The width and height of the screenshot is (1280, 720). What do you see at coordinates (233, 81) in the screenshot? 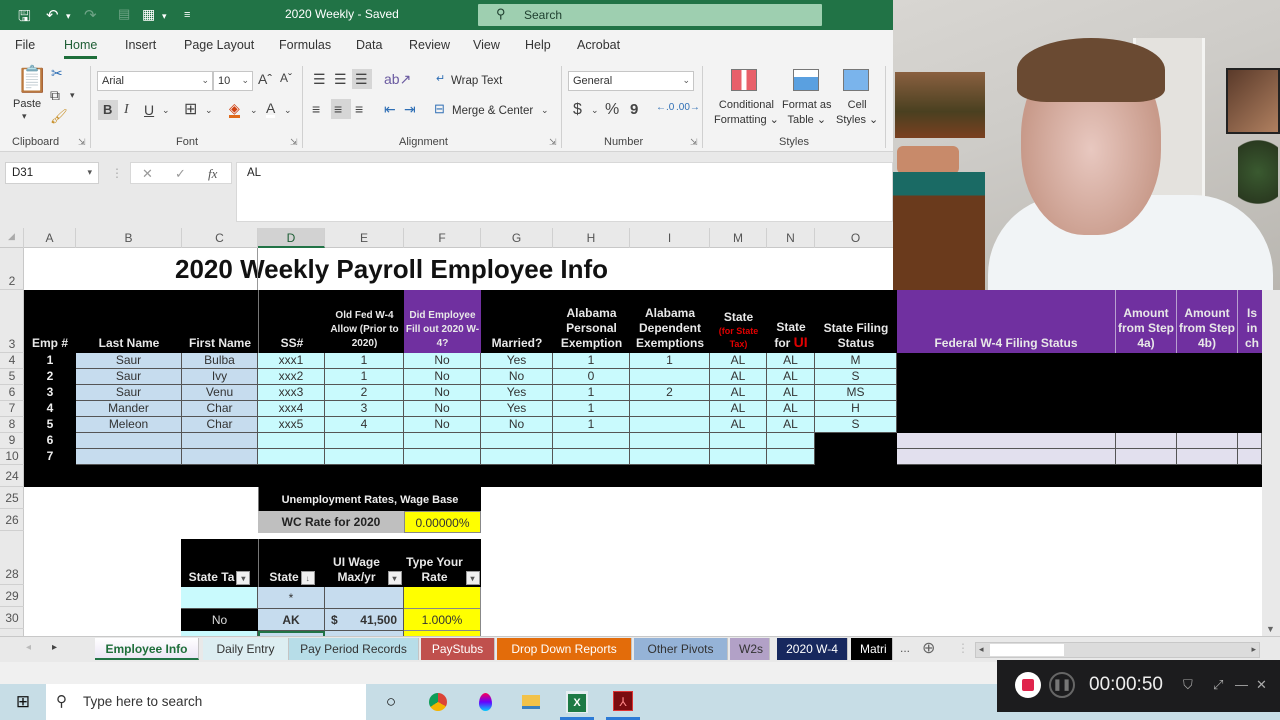
I see `font-size-select: 10 ⌄` at bounding box center [233, 81].